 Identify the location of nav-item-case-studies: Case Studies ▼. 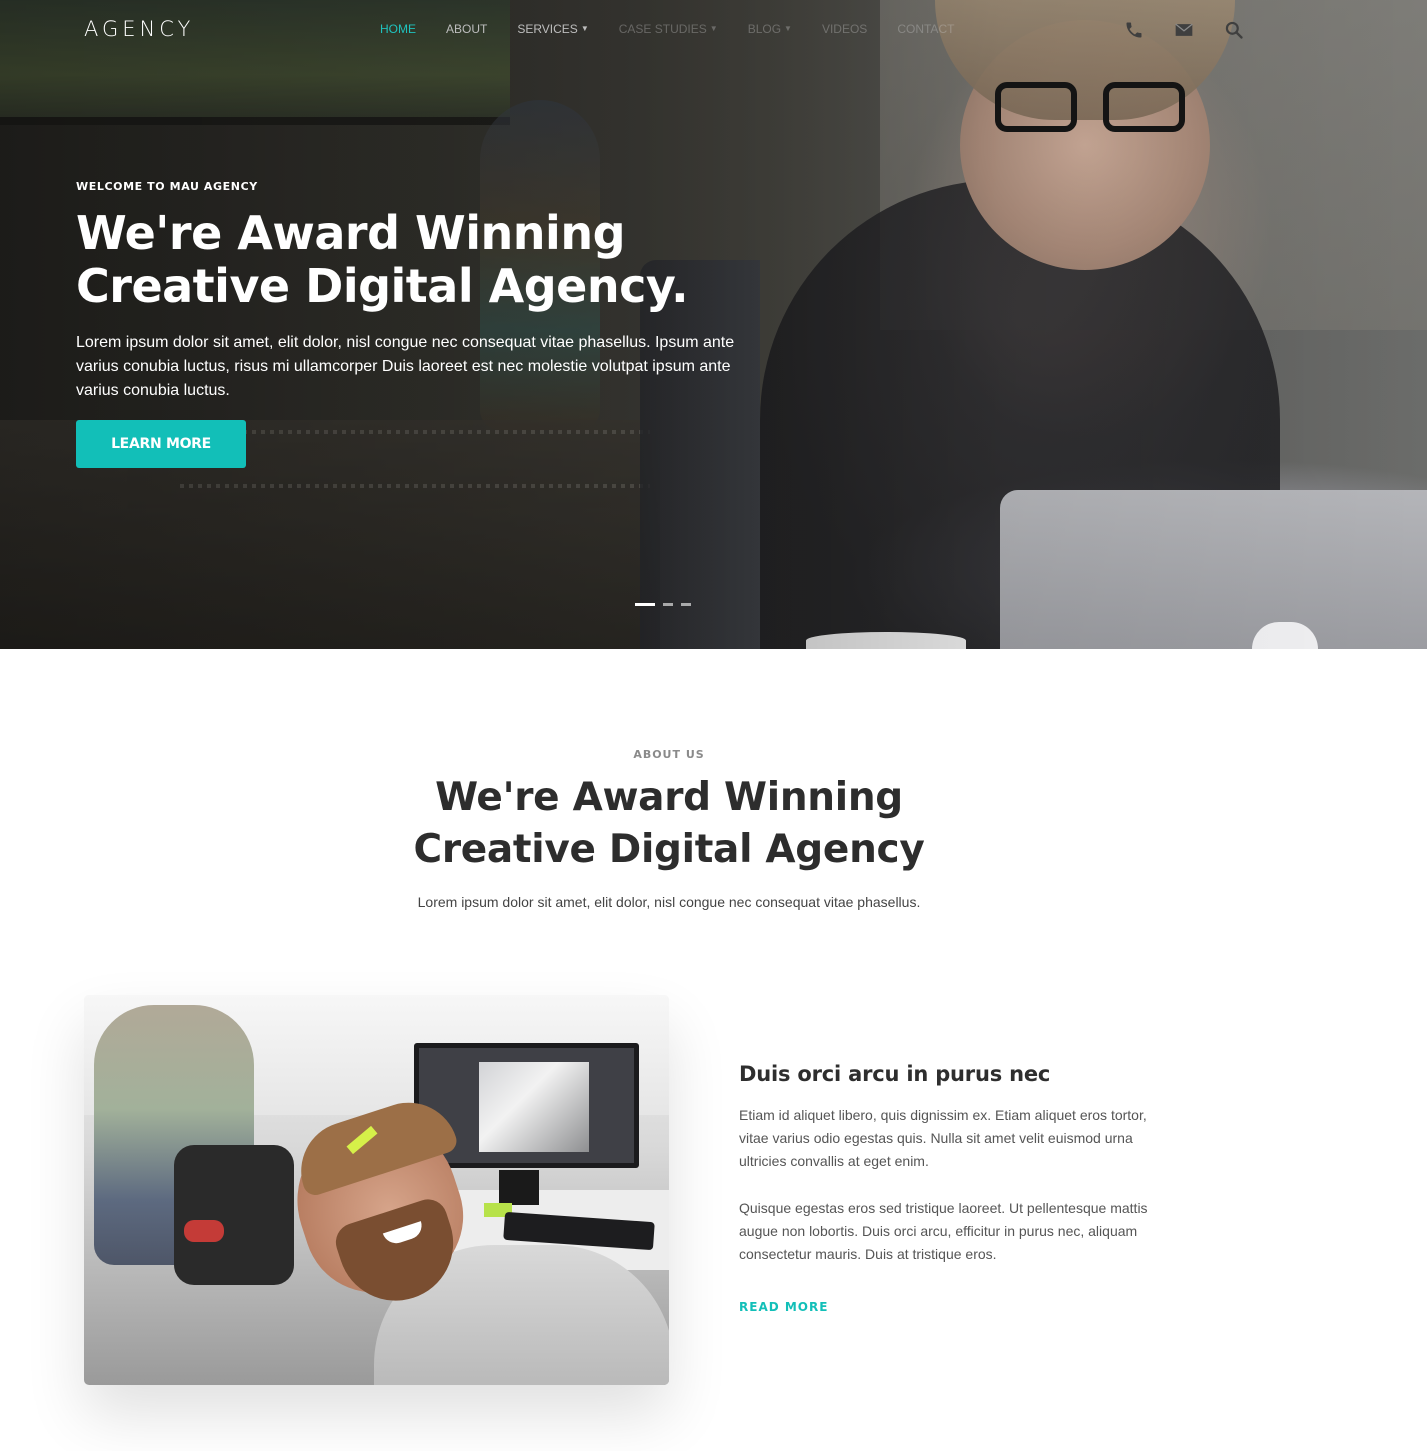
(668, 29).